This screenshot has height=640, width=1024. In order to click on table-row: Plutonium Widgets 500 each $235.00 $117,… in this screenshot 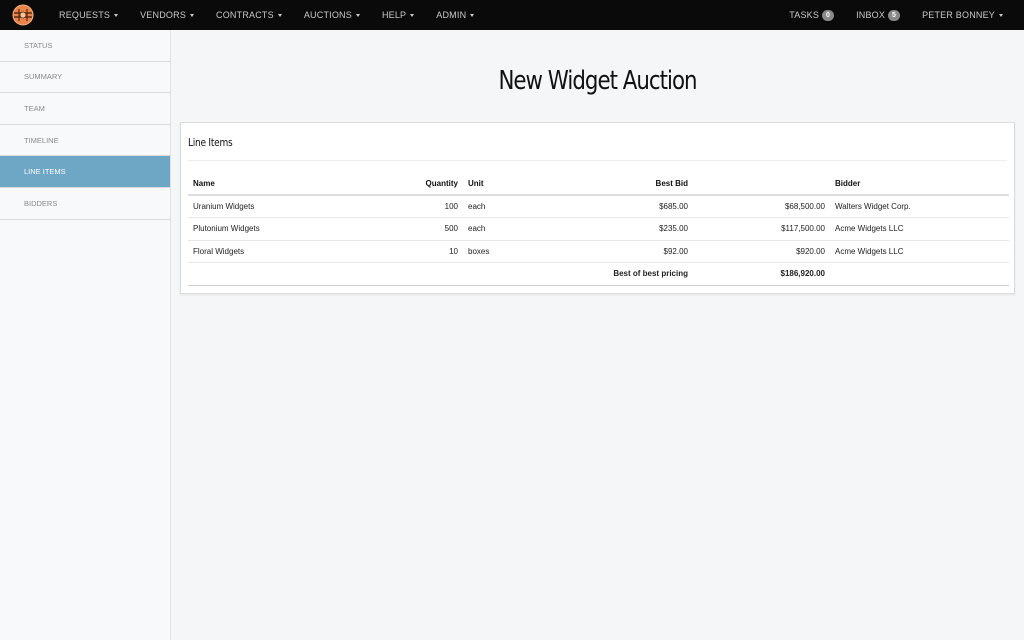, I will do `click(598, 229)`.